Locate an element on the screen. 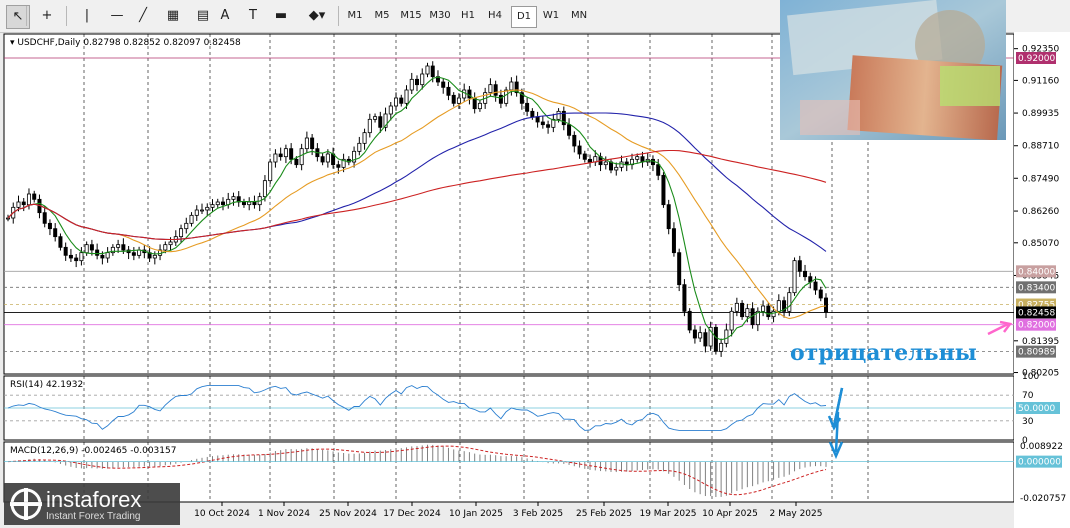 The width and height of the screenshot is (1070, 528). timeframe-m15: M15 is located at coordinates (411, 16).